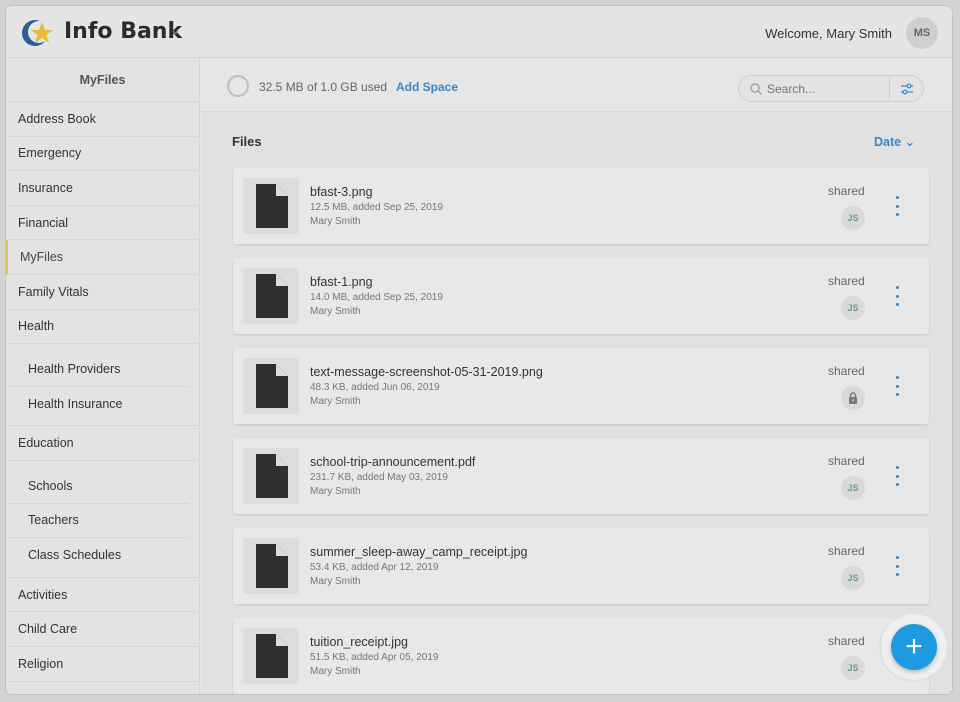  Describe the element at coordinates (102, 595) in the screenshot. I see `sidebar-item-activities: Activities` at that location.